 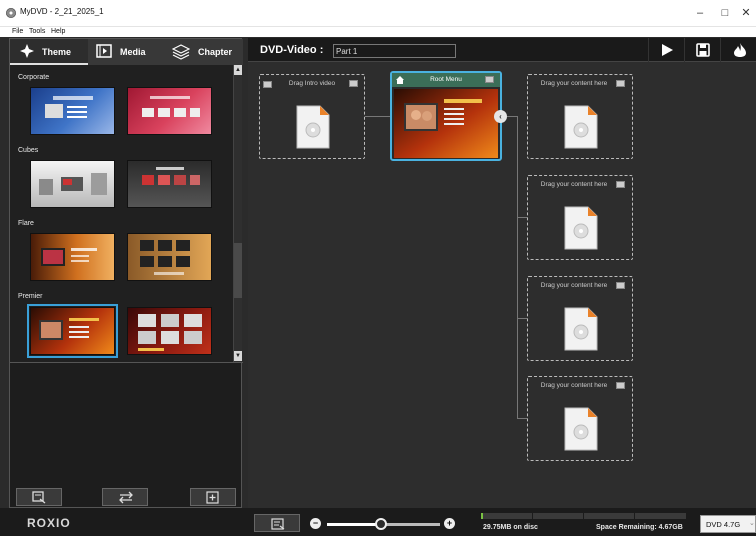 I want to click on notes-icon, so click(x=278, y=524).